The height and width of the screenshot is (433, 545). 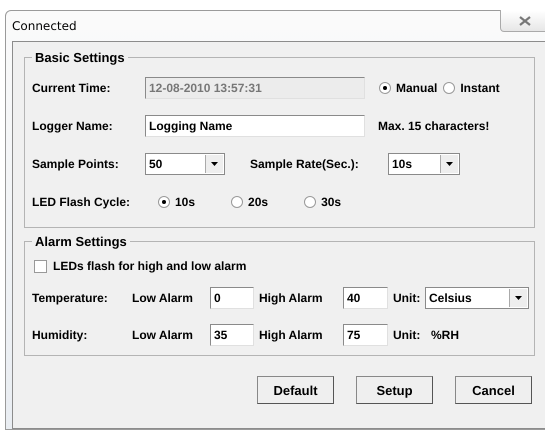 I want to click on field-label: Temperature:, so click(x=70, y=297).